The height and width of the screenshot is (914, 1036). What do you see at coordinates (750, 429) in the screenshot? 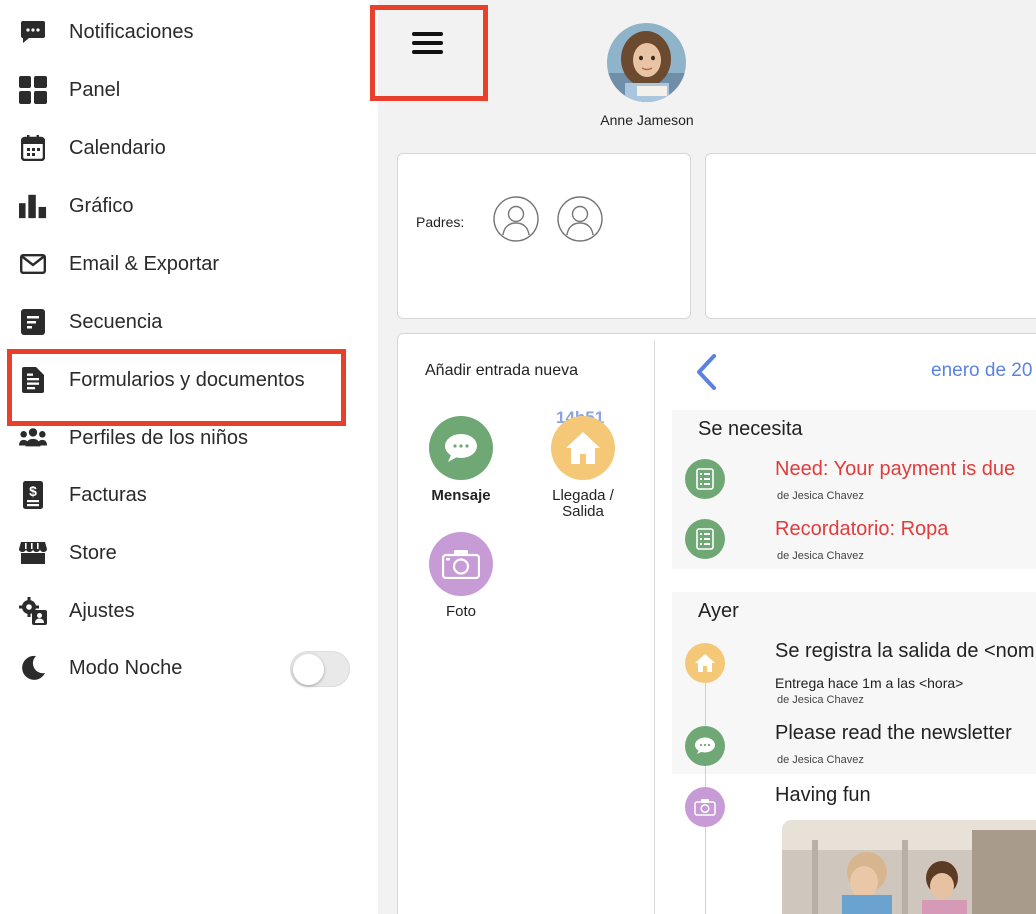
I see `section-title: Se necesita` at bounding box center [750, 429].